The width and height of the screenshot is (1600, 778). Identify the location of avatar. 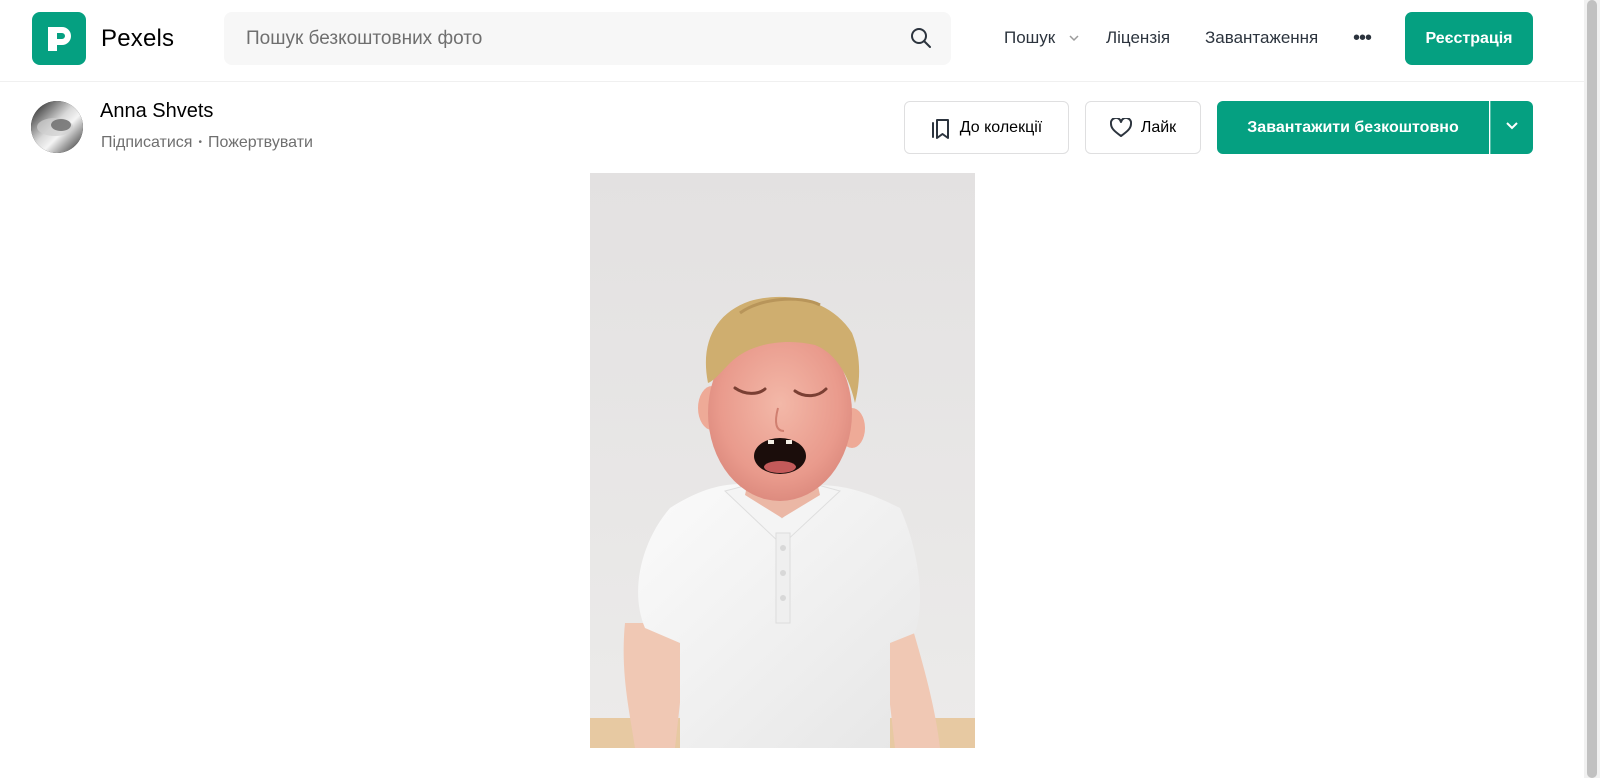
(57, 127).